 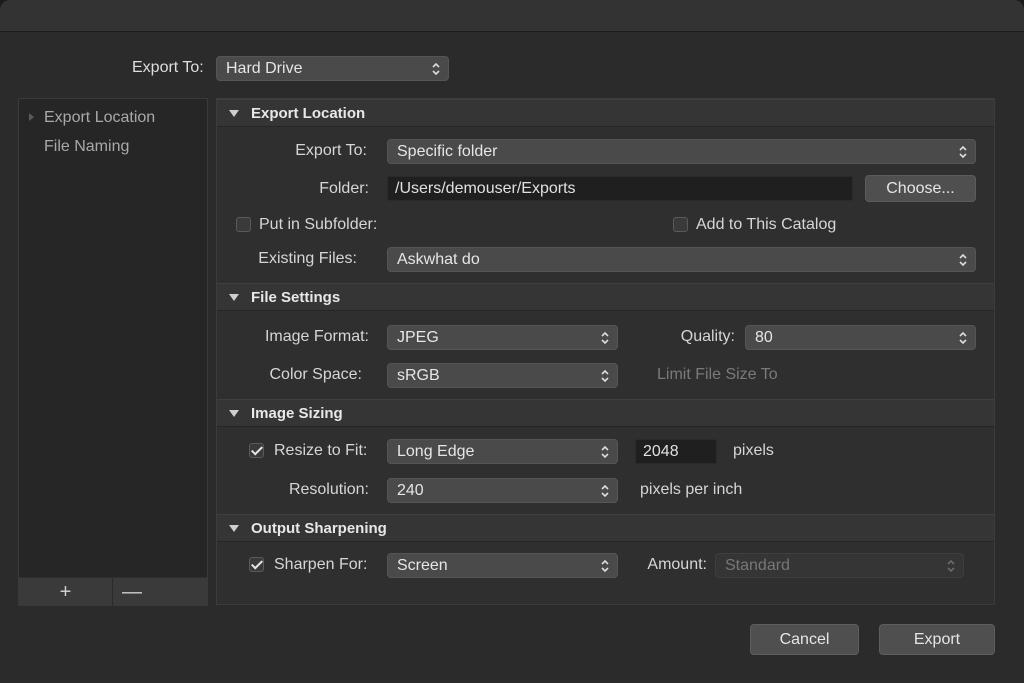 I want to click on image-format-label: Image Format:, so click(x=316, y=336).